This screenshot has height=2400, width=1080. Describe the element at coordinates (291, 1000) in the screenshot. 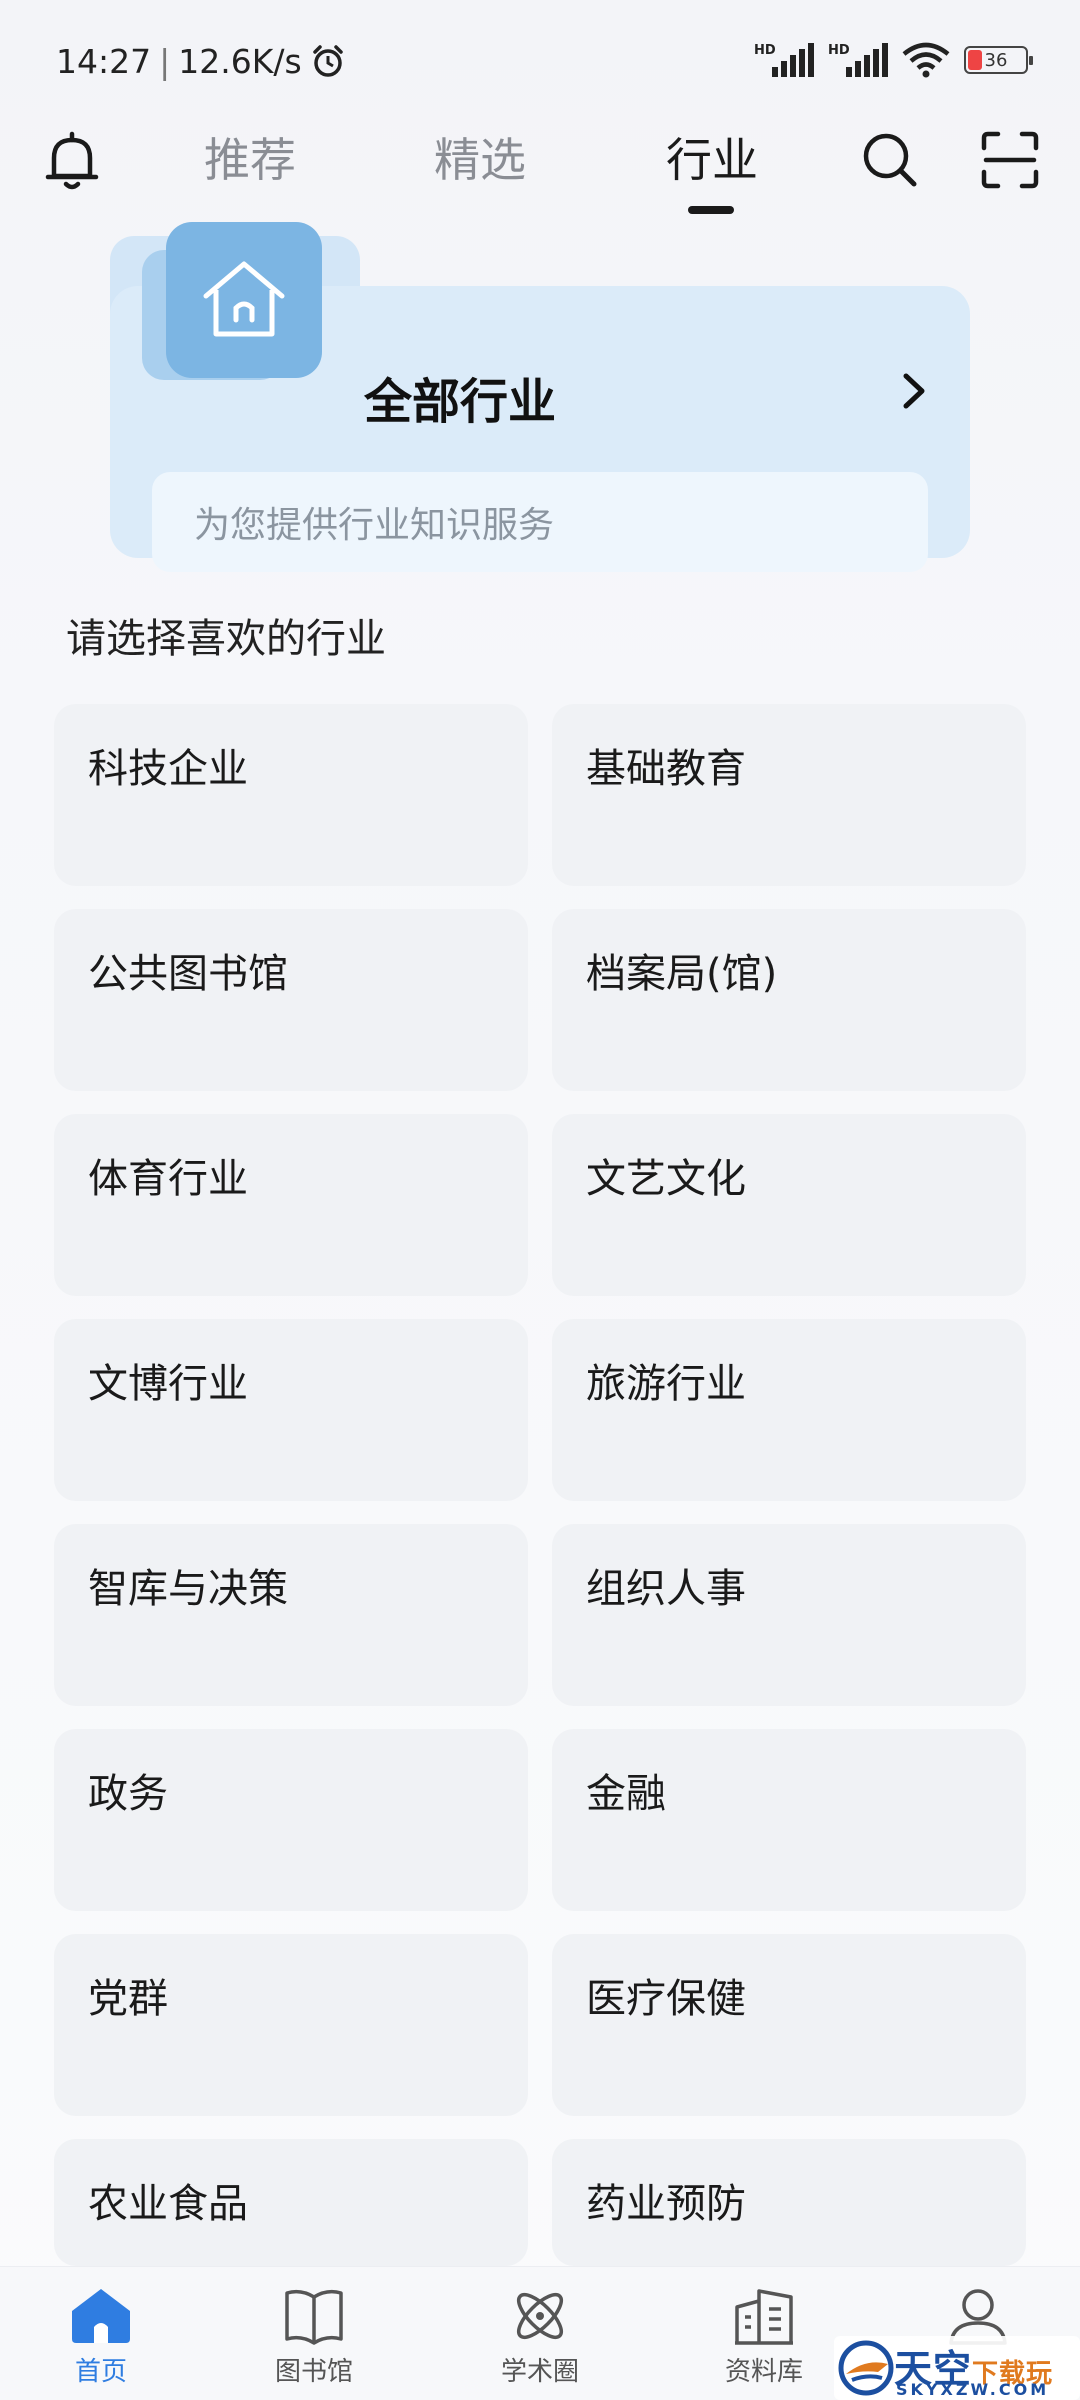

I see `industry-card: 公共图书馆` at that location.